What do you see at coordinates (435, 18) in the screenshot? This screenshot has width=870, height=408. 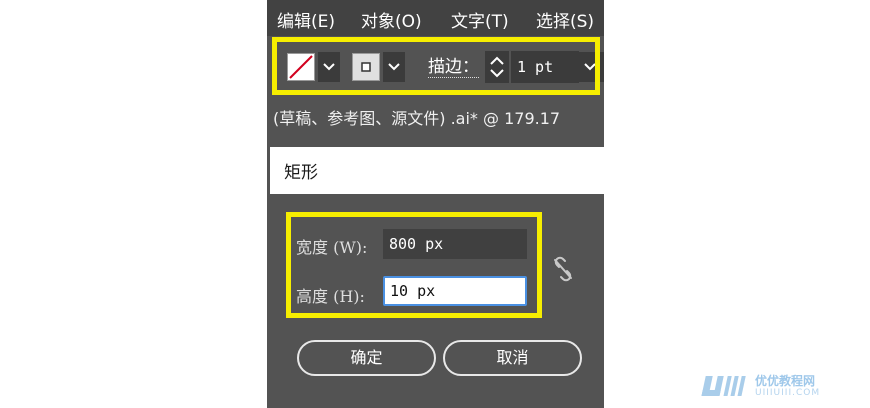 I see `menu-bar: 编辑(E) 对象(O) 文字(T) 选择(S)` at bounding box center [435, 18].